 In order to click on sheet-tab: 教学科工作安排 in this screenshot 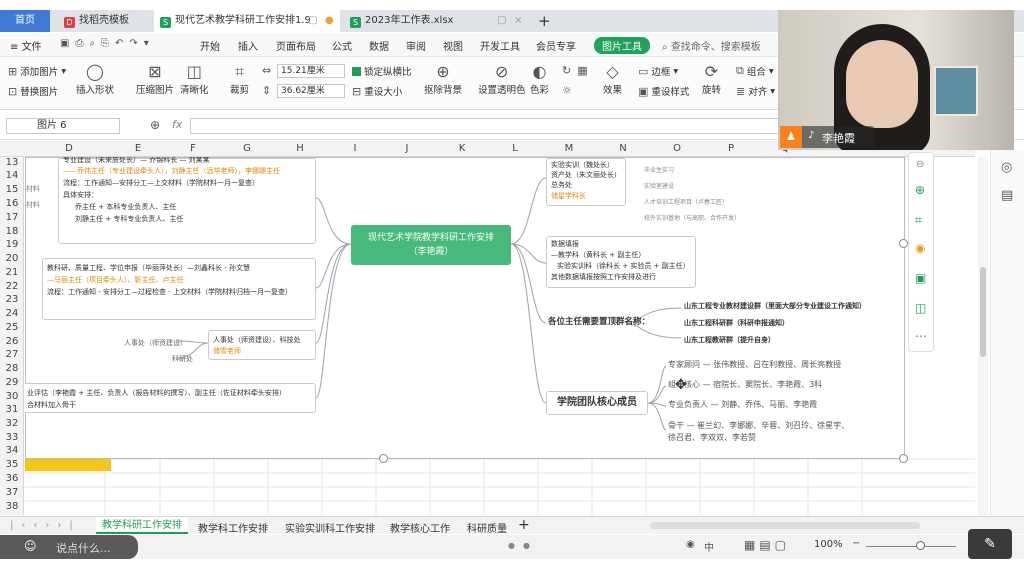, I will do `click(233, 527)`.